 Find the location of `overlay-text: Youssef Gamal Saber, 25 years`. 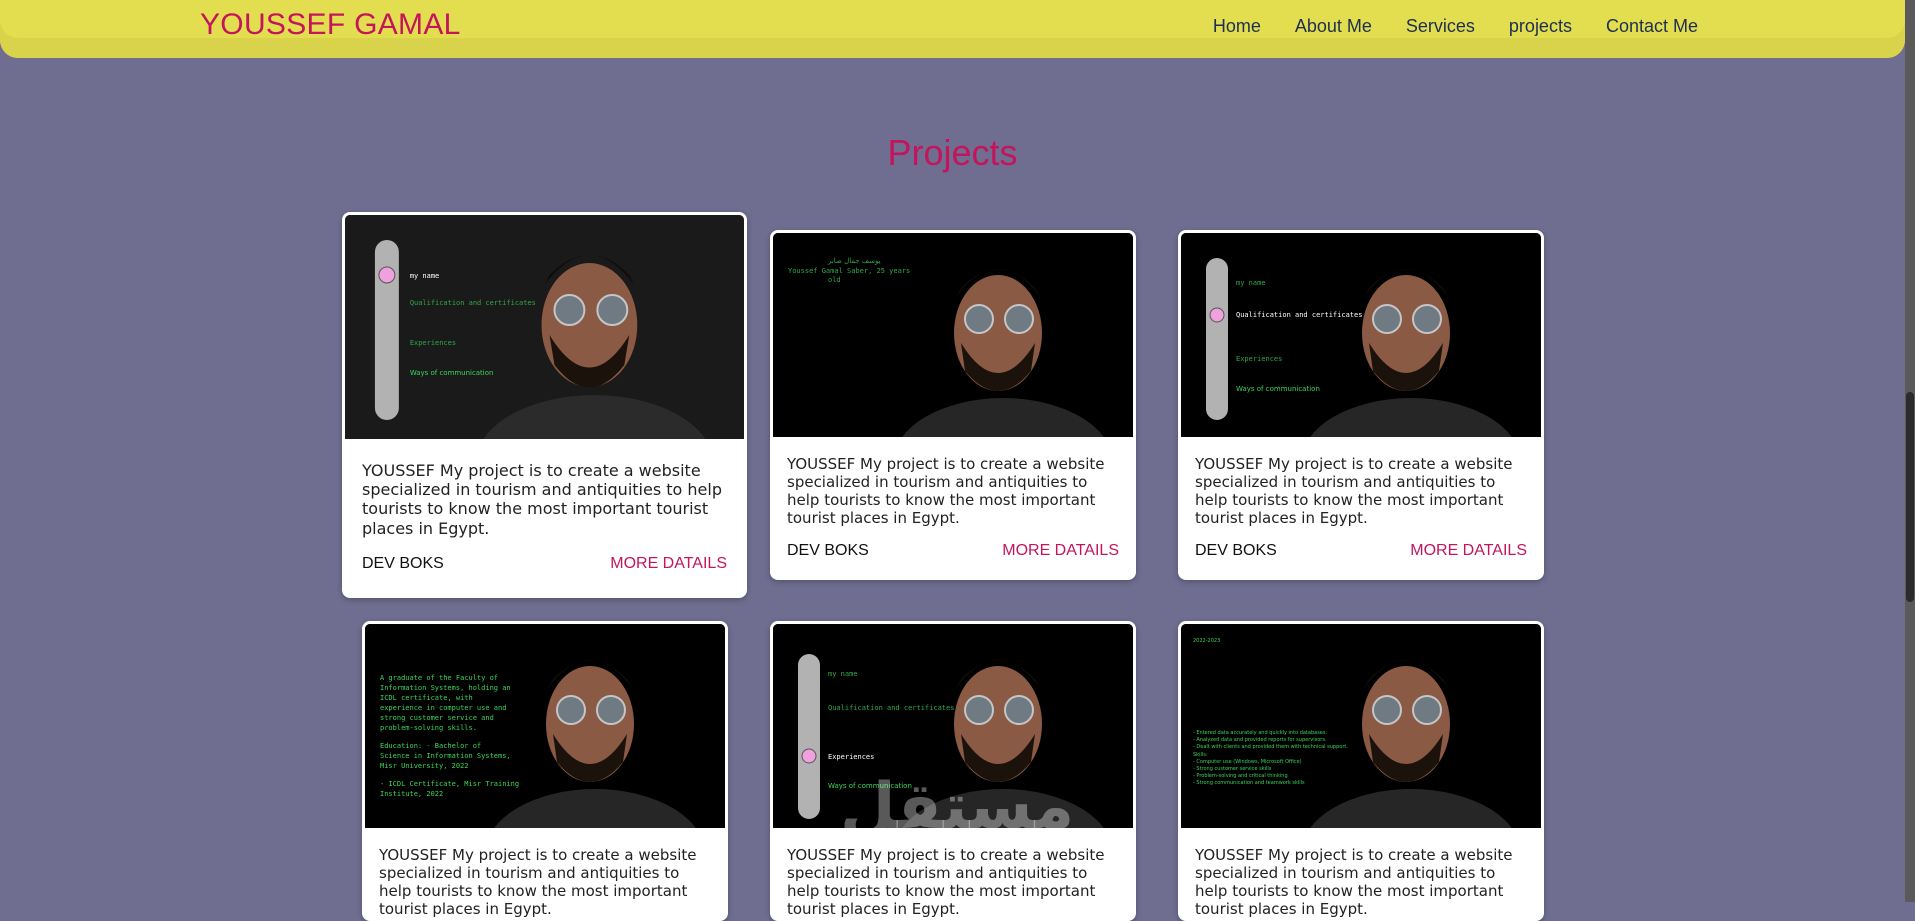

overlay-text: Youssef Gamal Saber, 25 years is located at coordinates (849, 271).